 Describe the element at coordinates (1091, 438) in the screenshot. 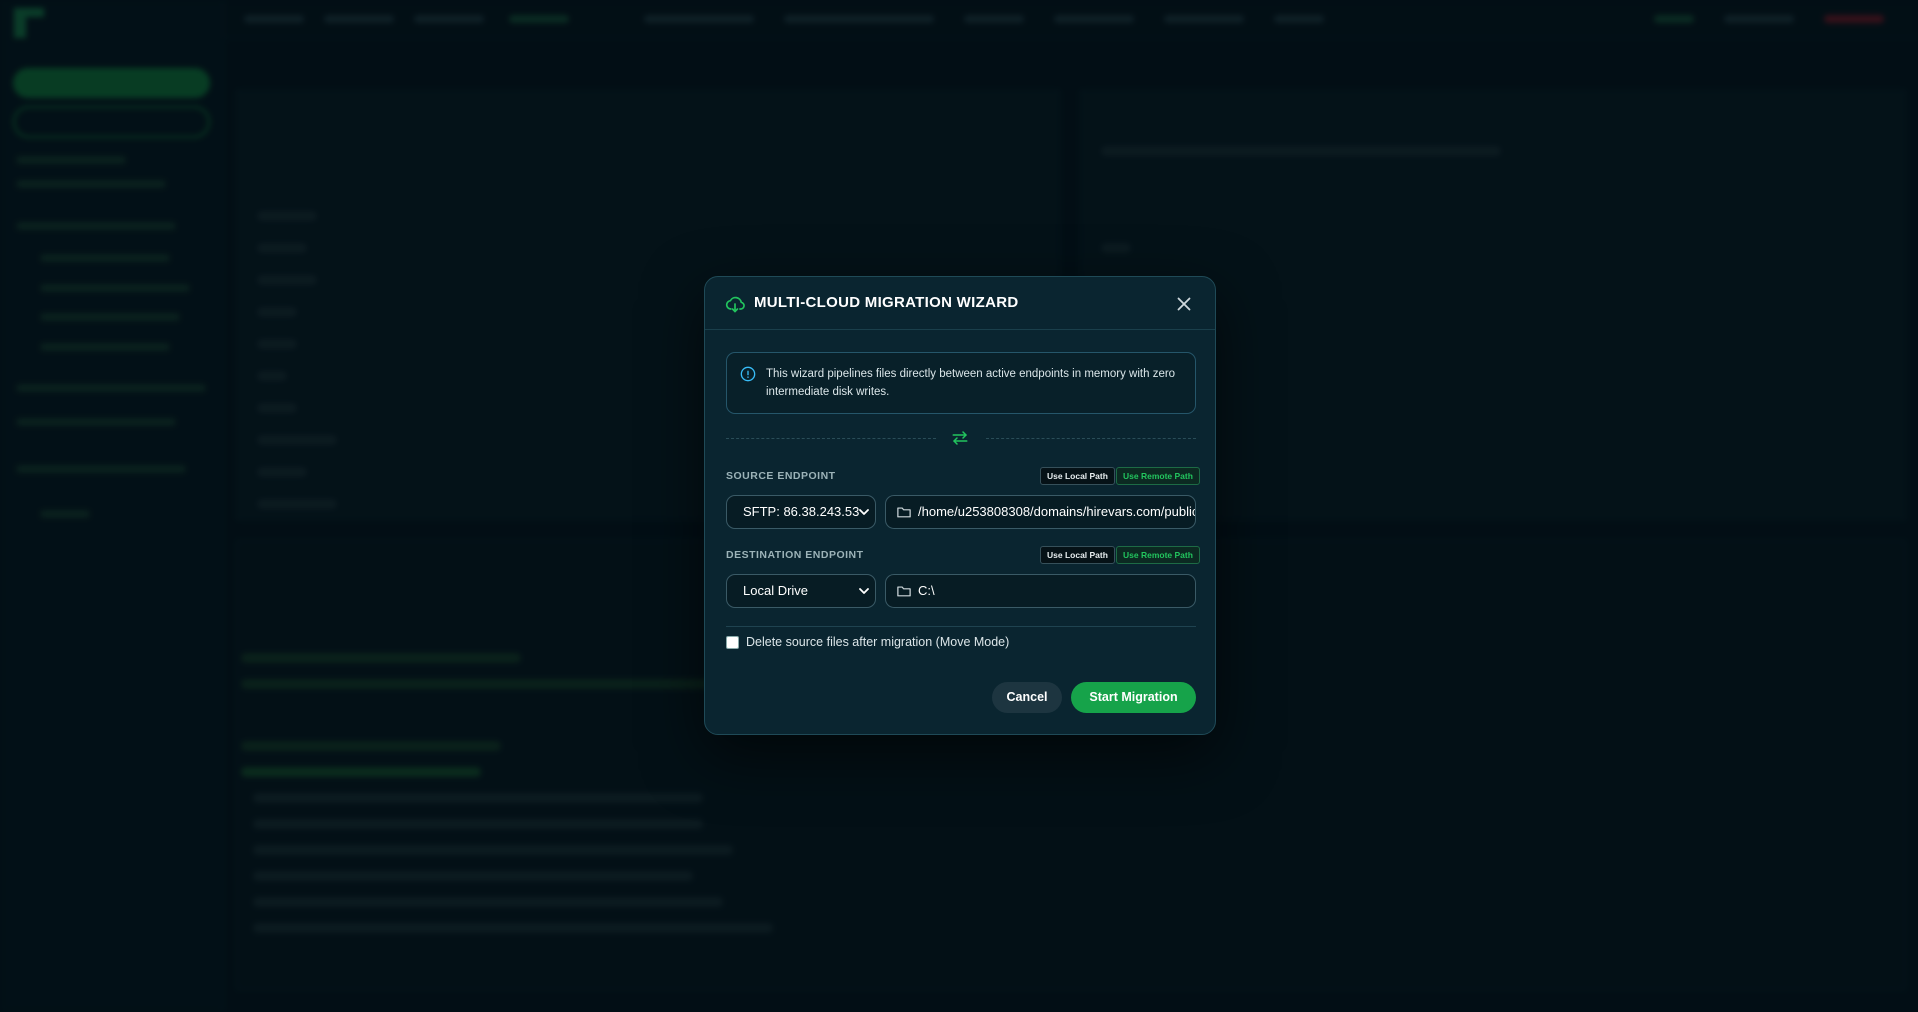

I see `divider-right` at that location.